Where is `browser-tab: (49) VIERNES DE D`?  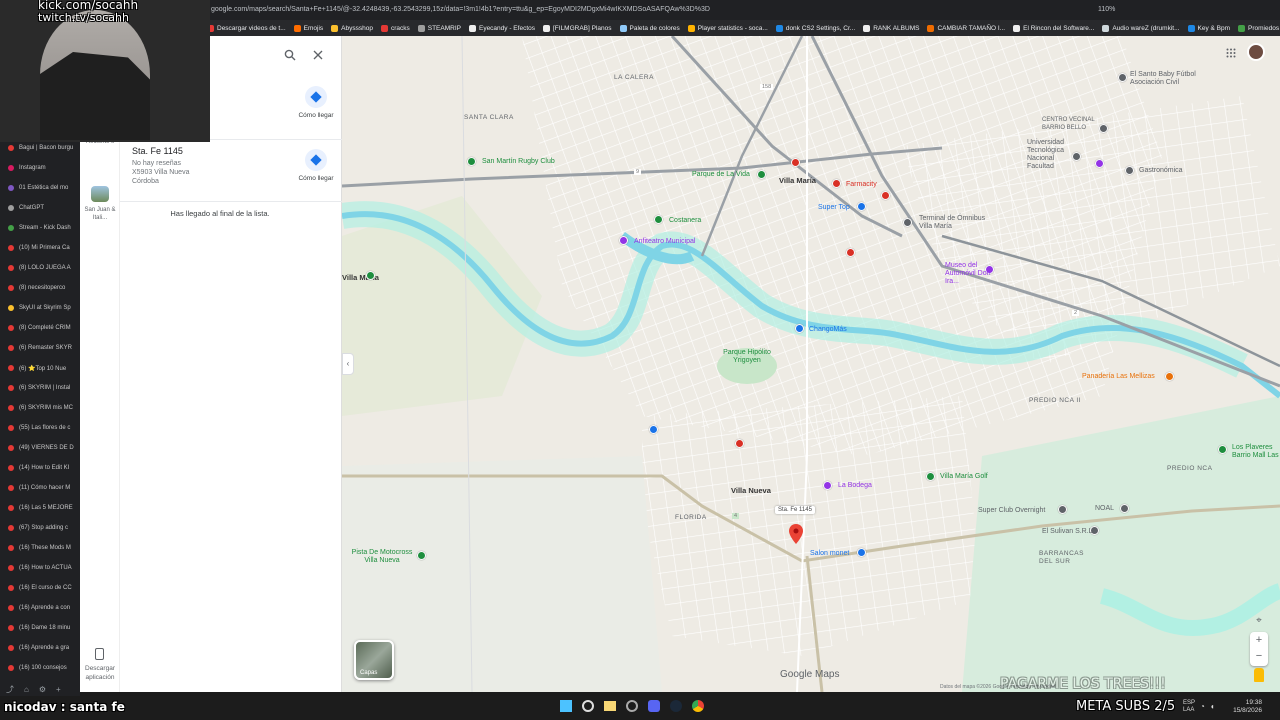 browser-tab: (49) VIERNES DE D is located at coordinates (40, 448).